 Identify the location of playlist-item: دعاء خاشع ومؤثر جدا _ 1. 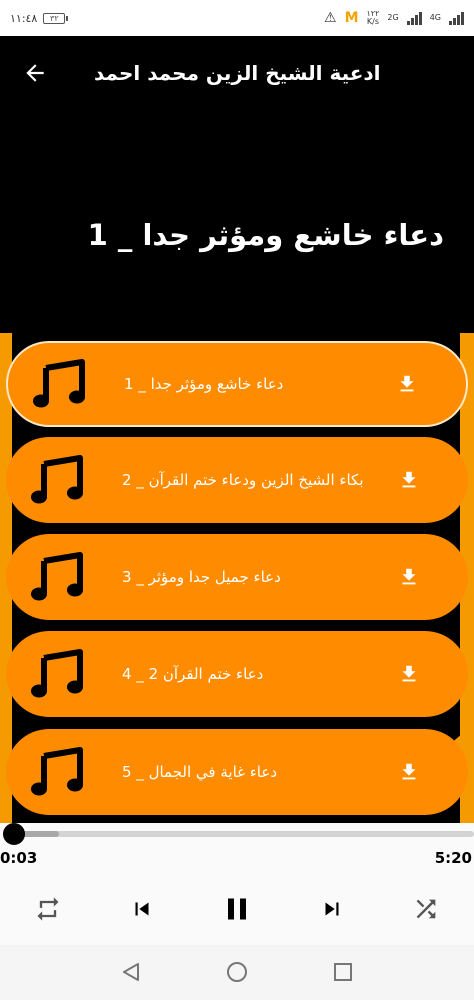
(237, 384).